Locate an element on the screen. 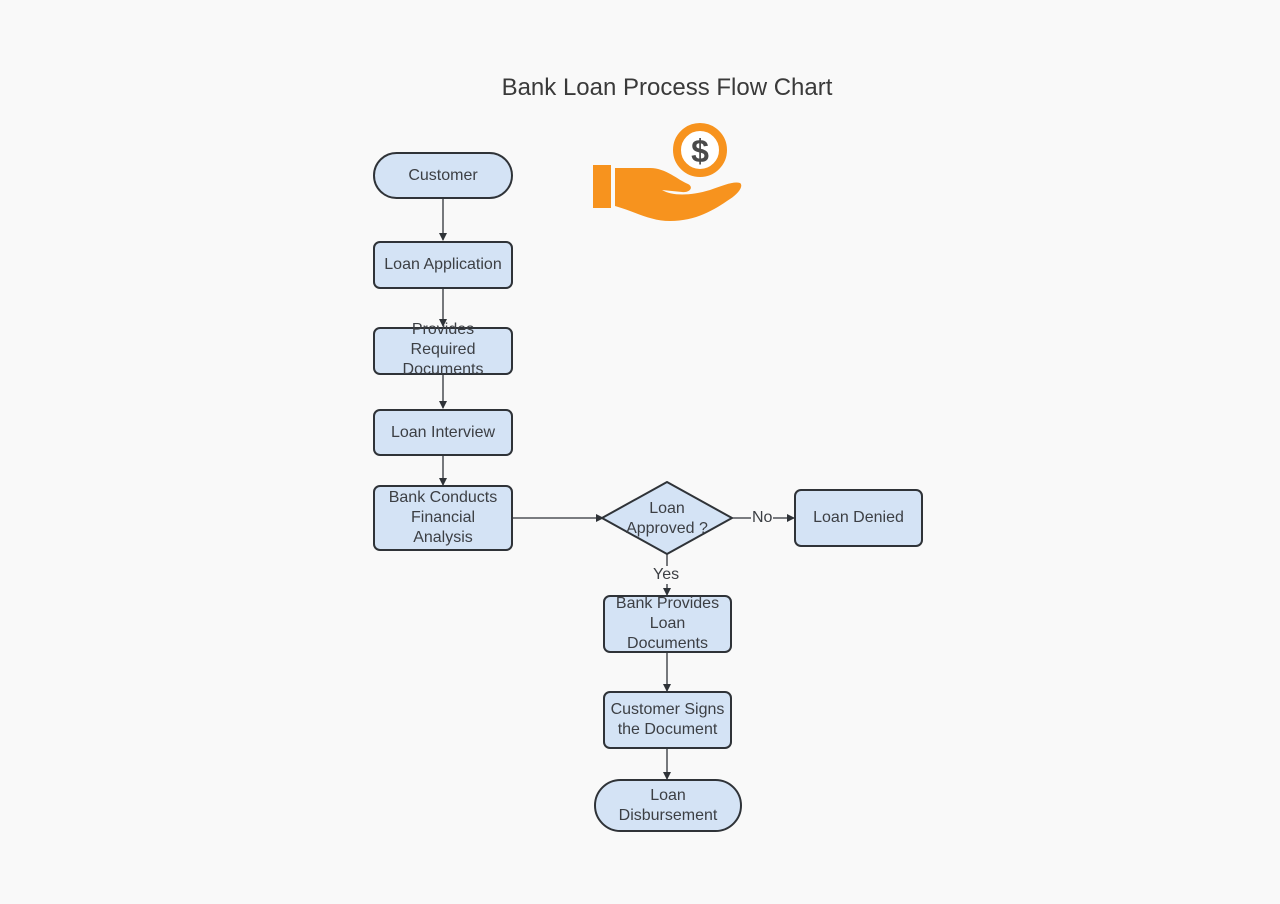 Image resolution: width=1280 pixels, height=904 pixels. page-title: Bank Loan Process Flow Chart is located at coordinates (667, 87).